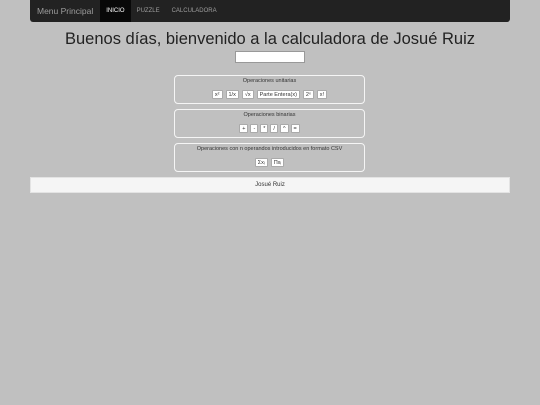 The width and height of the screenshot is (540, 405). I want to click on multiply-button: *, so click(264, 128).